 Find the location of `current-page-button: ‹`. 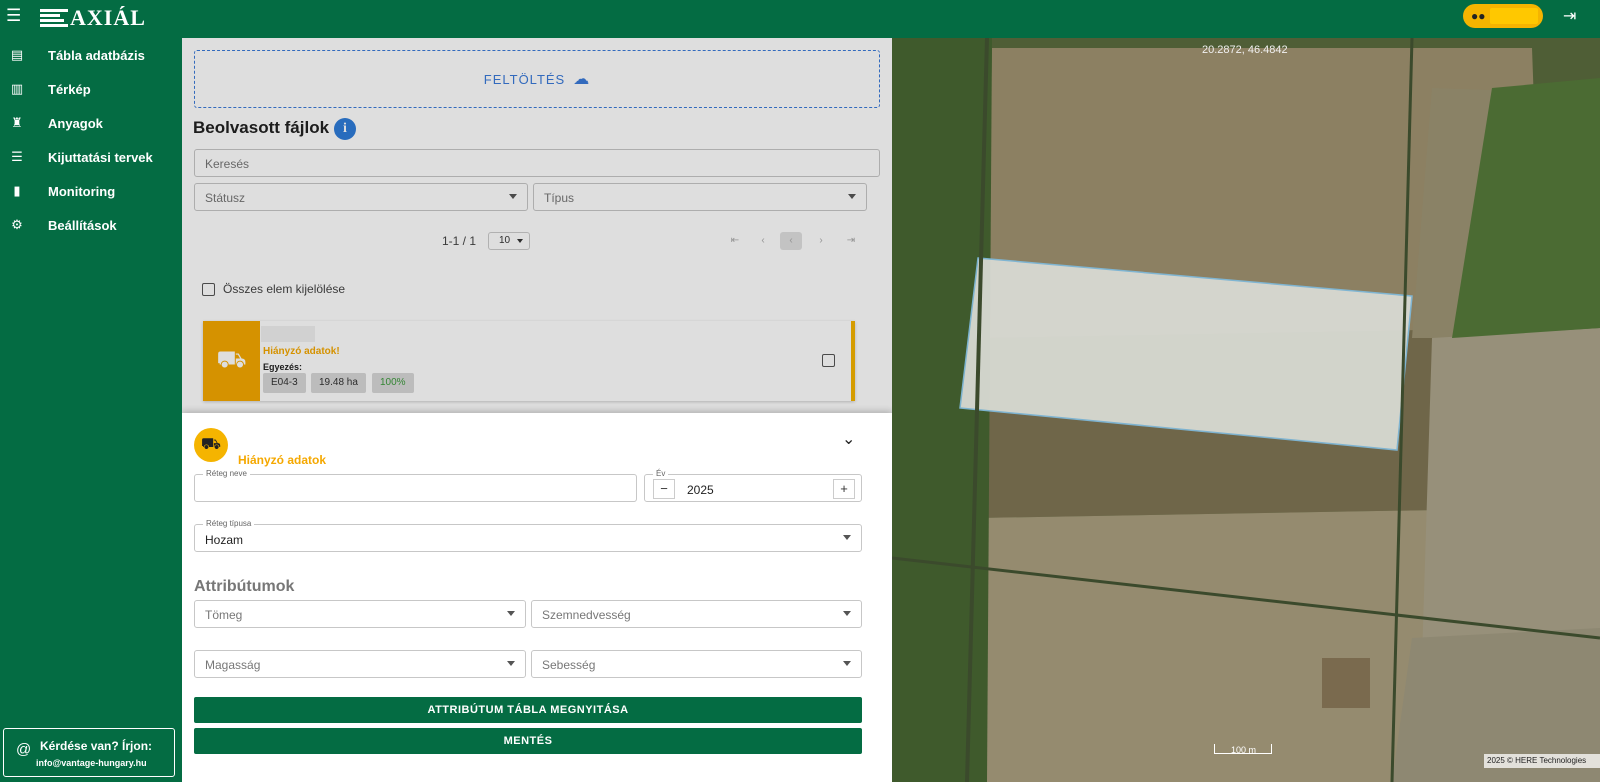

current-page-button: ‹ is located at coordinates (791, 241).